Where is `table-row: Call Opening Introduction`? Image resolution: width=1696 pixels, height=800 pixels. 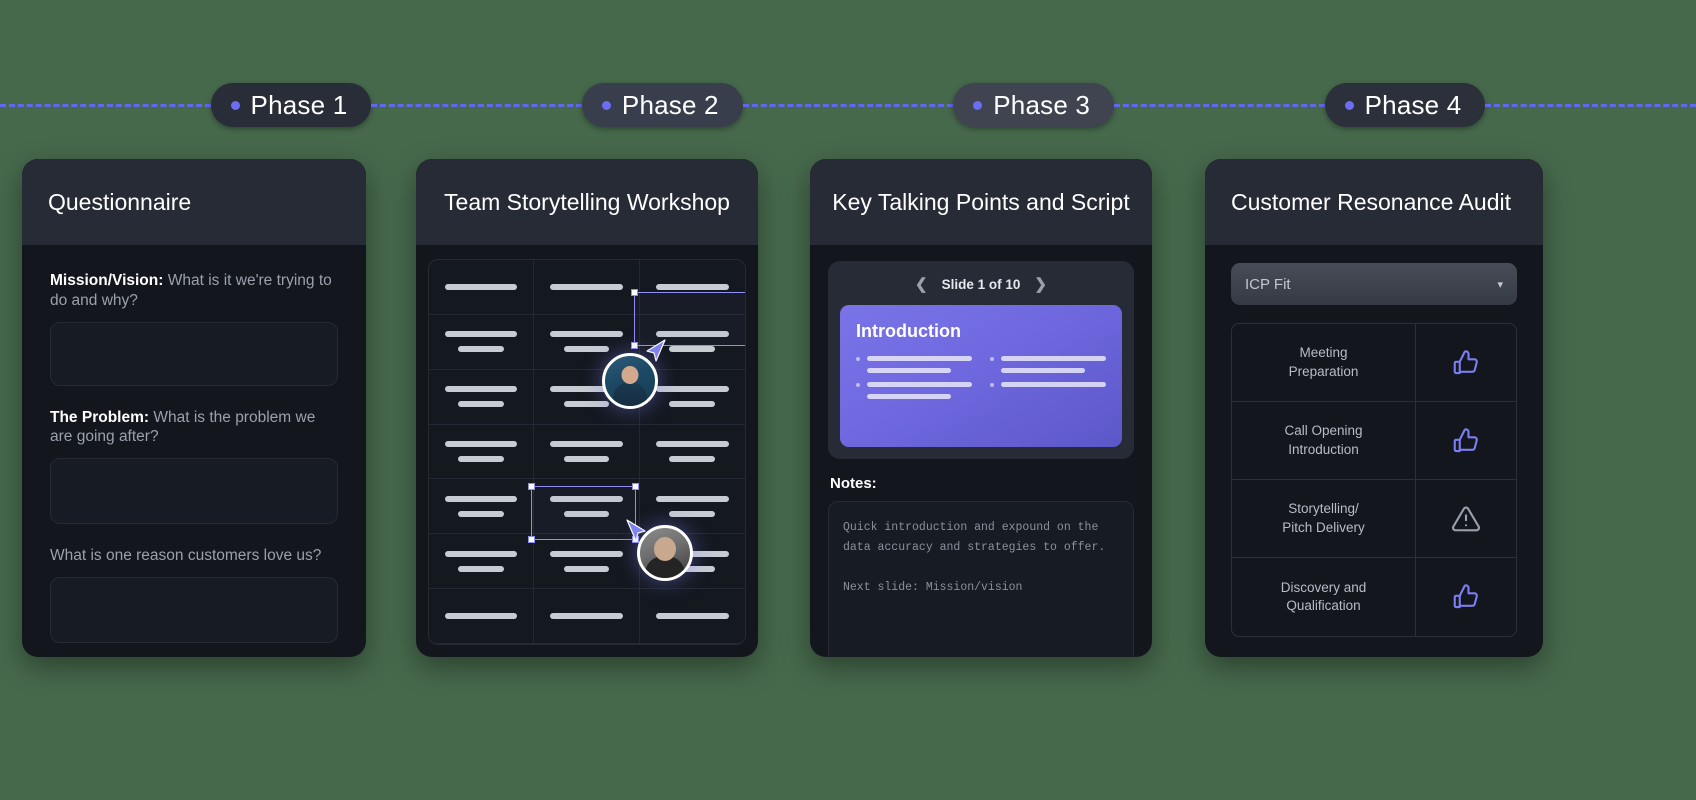 table-row: Call Opening Introduction is located at coordinates (1374, 441).